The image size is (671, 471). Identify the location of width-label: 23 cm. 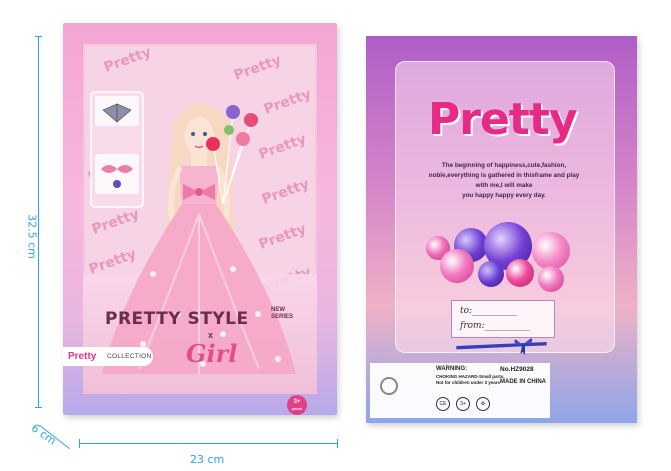
(207, 459).